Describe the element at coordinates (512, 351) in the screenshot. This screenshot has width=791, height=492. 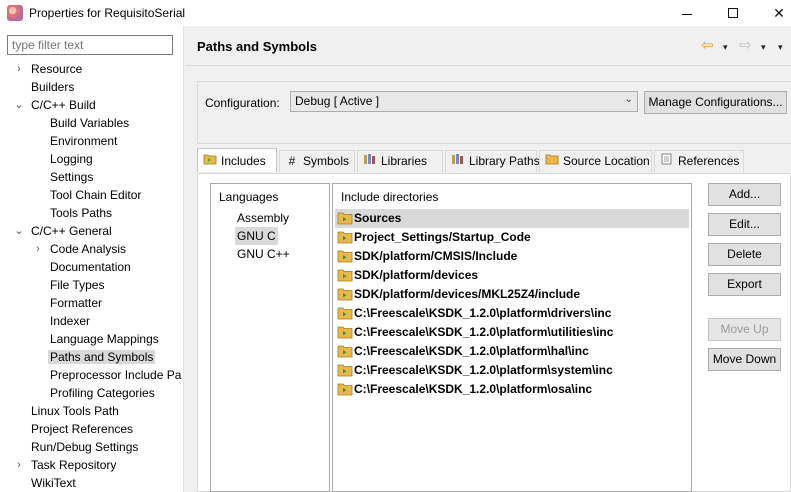
I see `include-item: C:\Freescale\KSDK_1.2.0\platform\hal\inc` at that location.